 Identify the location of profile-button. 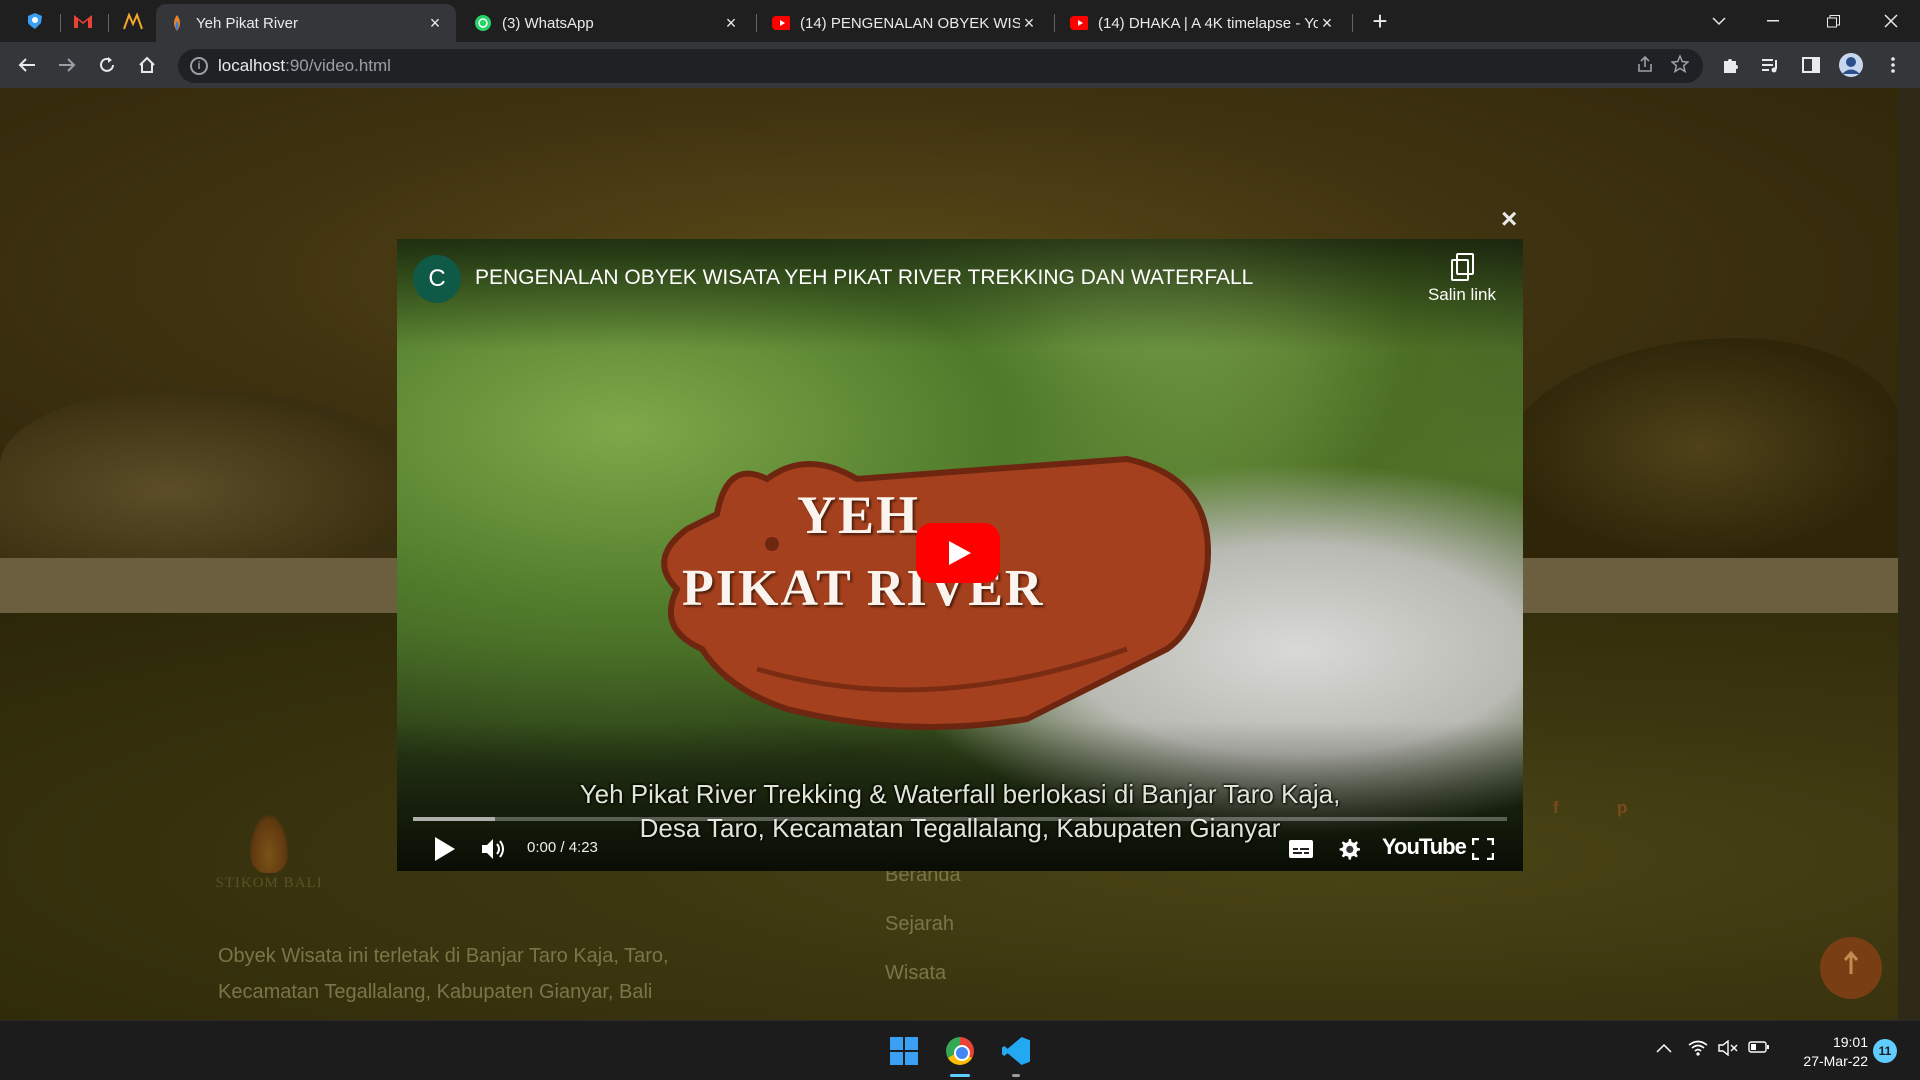
(1851, 65).